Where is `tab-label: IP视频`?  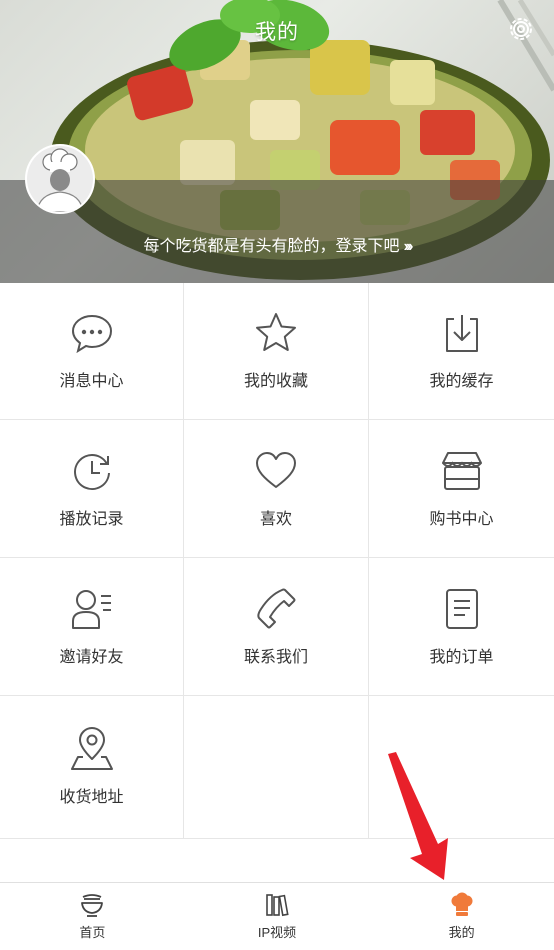 tab-label: IP视频 is located at coordinates (277, 932).